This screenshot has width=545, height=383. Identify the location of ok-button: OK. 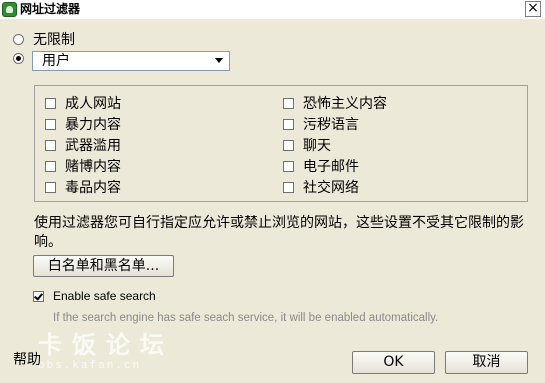
(393, 362).